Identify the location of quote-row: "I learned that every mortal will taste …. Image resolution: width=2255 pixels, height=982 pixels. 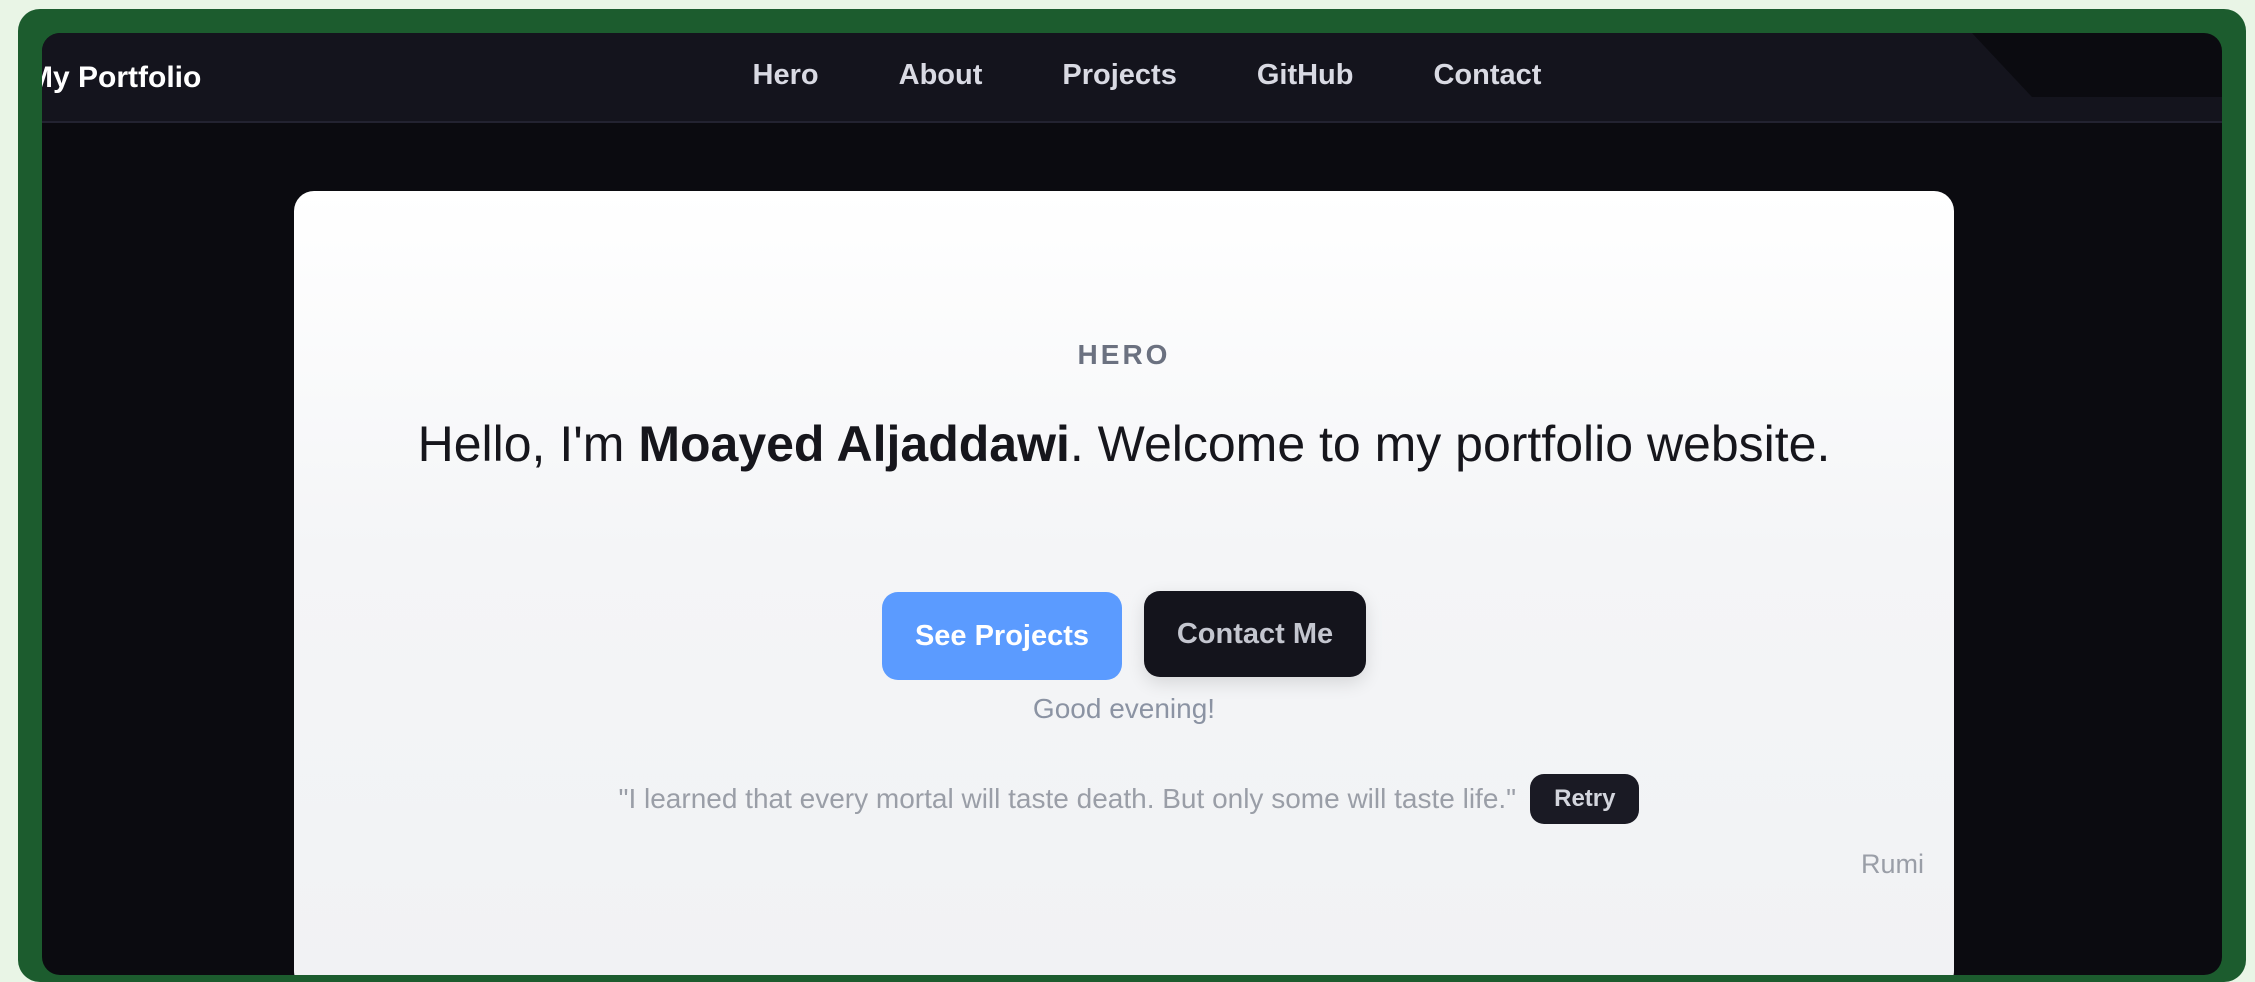
(1124, 799).